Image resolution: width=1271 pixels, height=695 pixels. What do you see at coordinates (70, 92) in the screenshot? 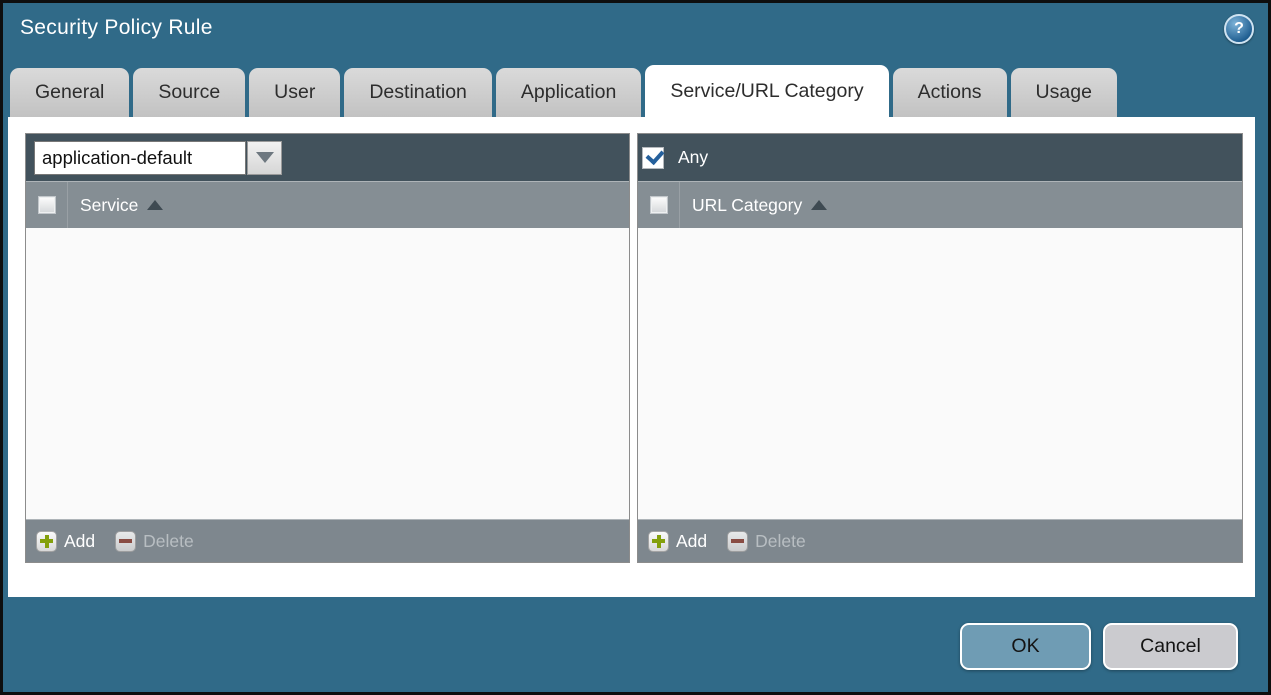
I see `tab-general: General` at bounding box center [70, 92].